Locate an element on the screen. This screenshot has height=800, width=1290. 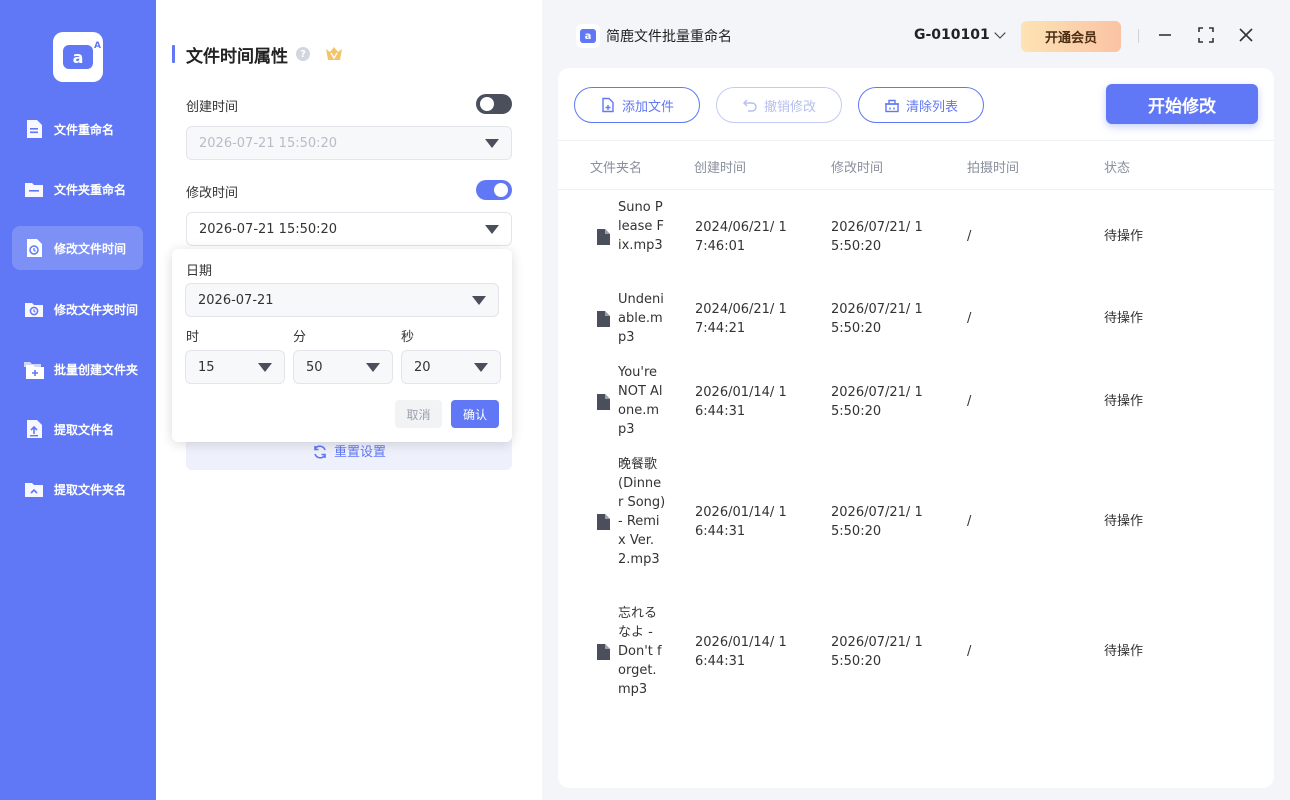
clear-list-button: 清除列表 is located at coordinates (921, 105).